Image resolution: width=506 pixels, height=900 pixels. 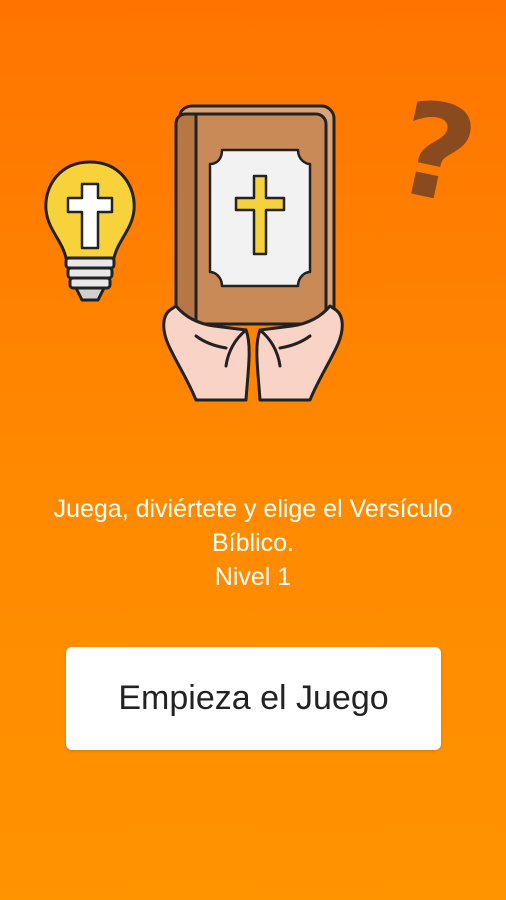 I want to click on lightbulb-cross-icon, so click(x=90, y=231).